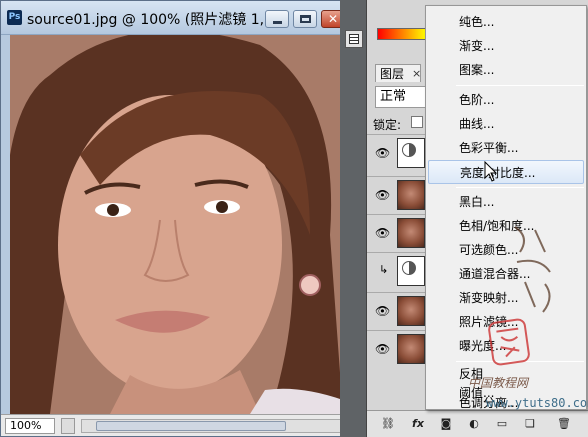  Describe the element at coordinates (402, 34) in the screenshot. I see `color-ramp` at that location.